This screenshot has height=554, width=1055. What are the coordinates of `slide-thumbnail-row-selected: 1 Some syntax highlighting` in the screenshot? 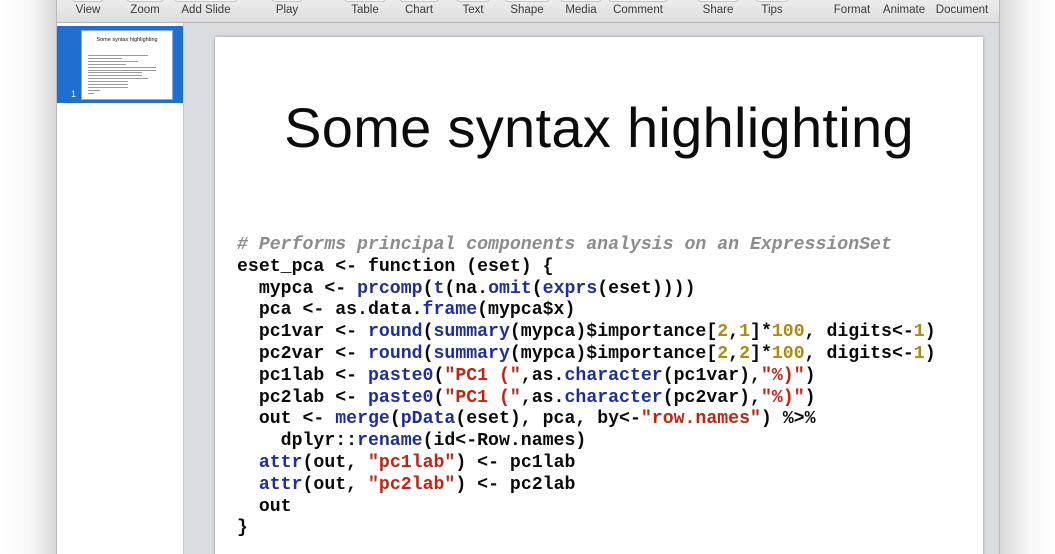 It's located at (120, 64).